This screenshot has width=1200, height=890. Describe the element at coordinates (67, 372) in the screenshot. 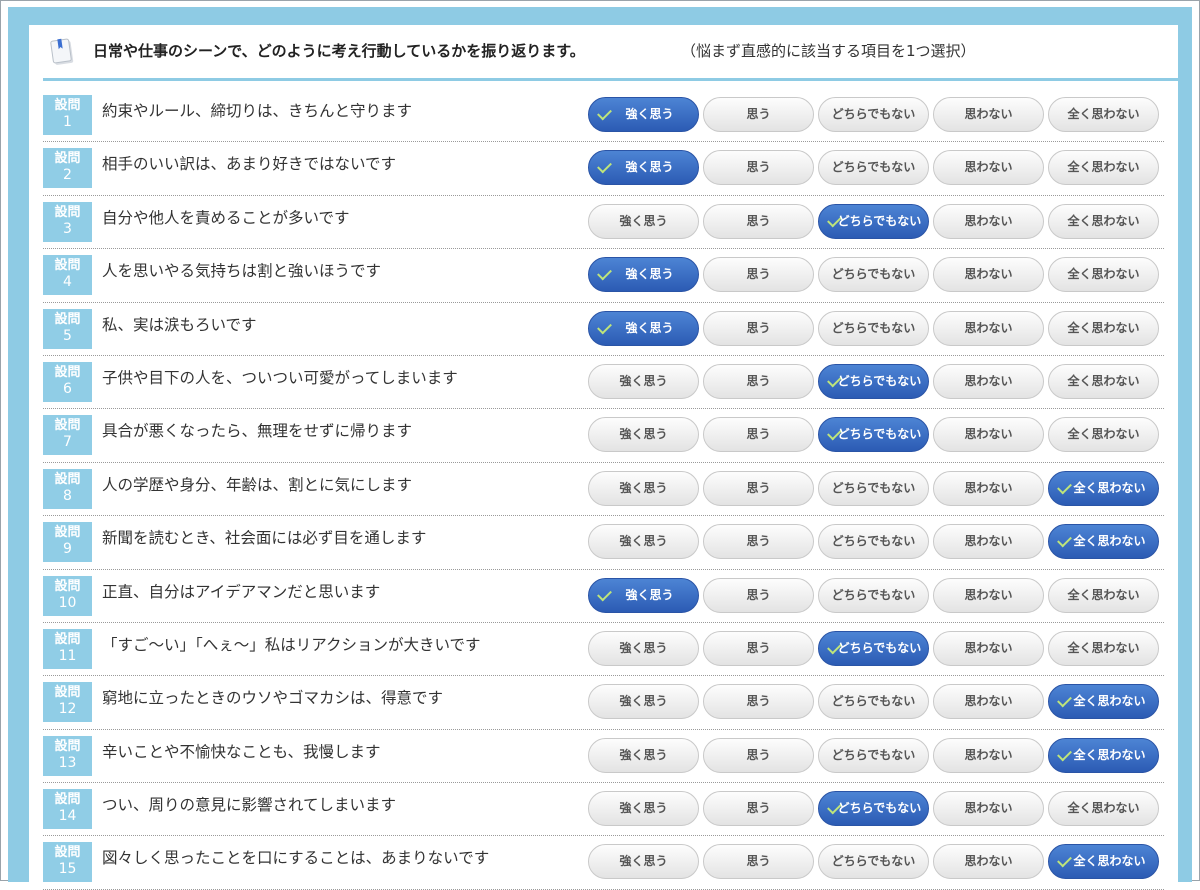

I see `question-label: 設問` at that location.